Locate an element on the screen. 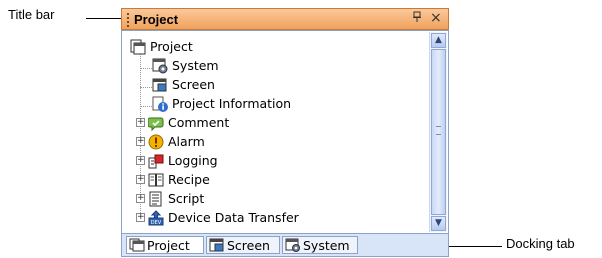 The image size is (602, 258). script-icon is located at coordinates (155, 199).